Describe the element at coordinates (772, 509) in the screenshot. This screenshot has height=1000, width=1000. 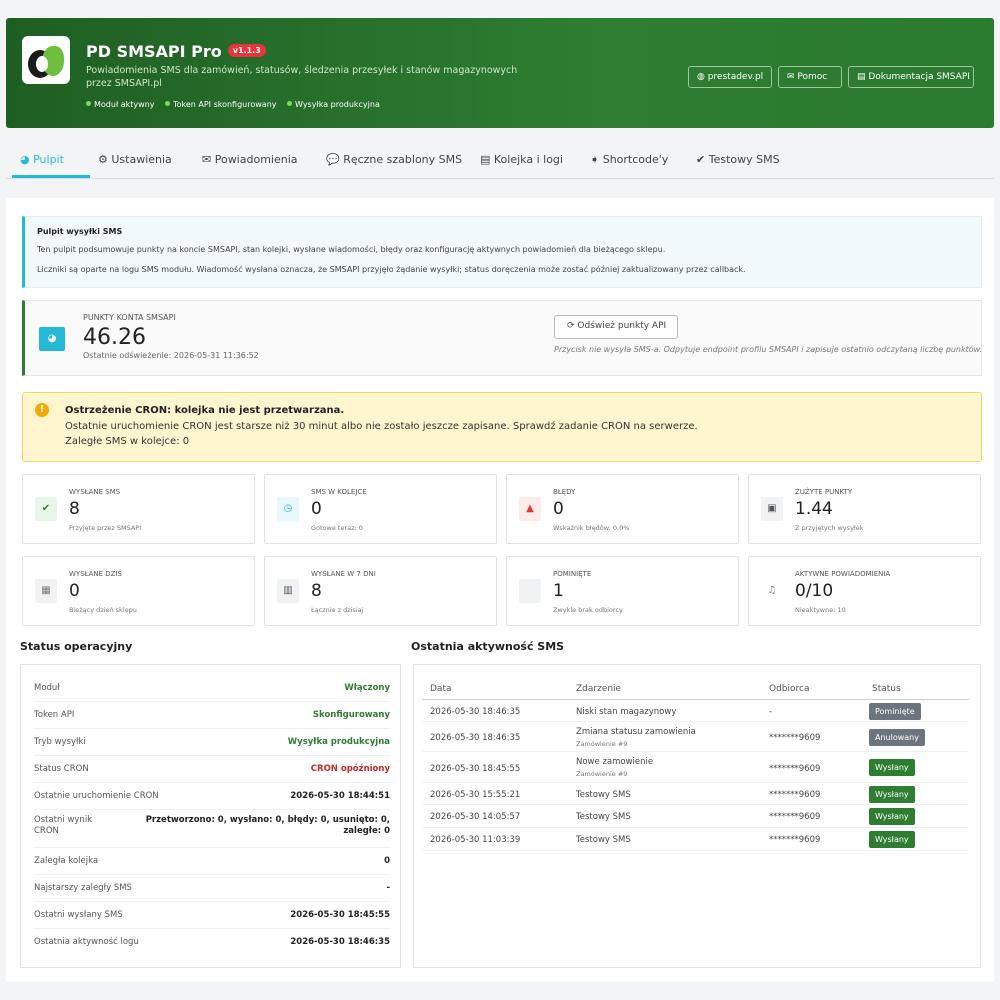
I see `money-icon: ▣` at that location.